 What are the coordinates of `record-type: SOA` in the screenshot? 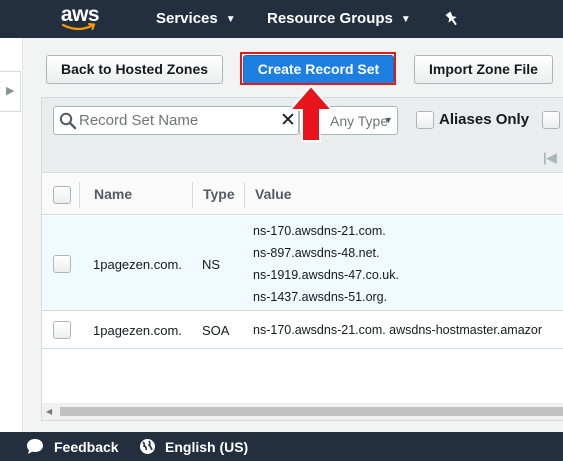 It's located at (216, 330).